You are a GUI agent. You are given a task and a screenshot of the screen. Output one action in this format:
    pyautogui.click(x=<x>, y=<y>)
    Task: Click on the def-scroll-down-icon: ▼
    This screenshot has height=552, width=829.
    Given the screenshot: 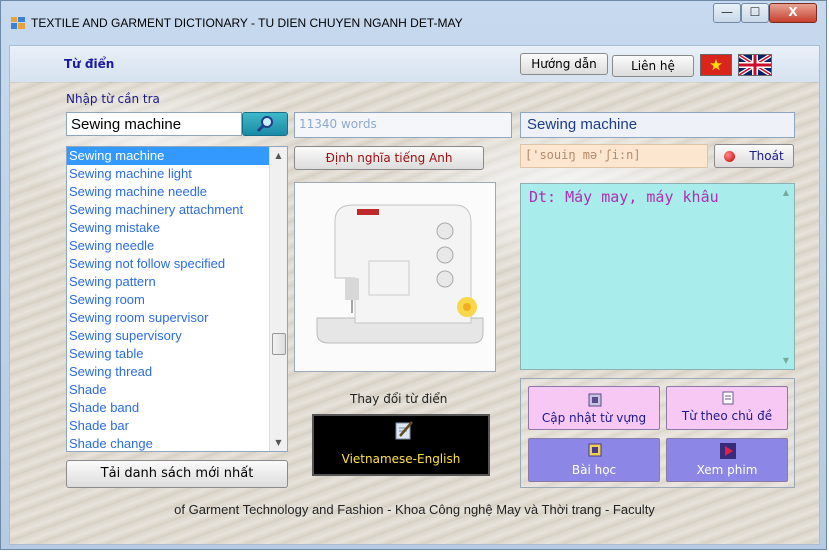 What is the action you would take?
    pyautogui.click(x=786, y=360)
    